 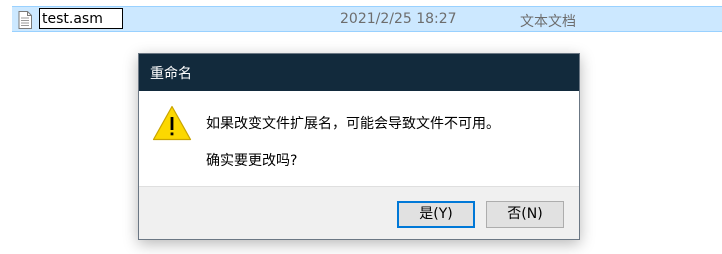 What do you see at coordinates (252, 161) in the screenshot?
I see `dialog-question: 确实要更改吗?` at bounding box center [252, 161].